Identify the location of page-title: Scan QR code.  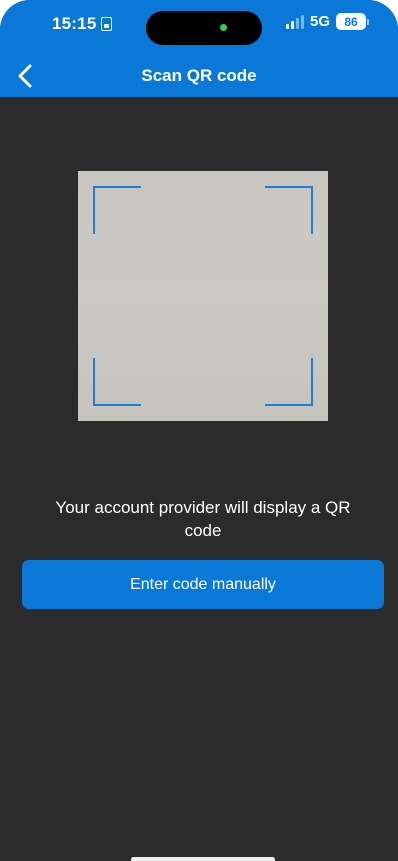
(199, 75).